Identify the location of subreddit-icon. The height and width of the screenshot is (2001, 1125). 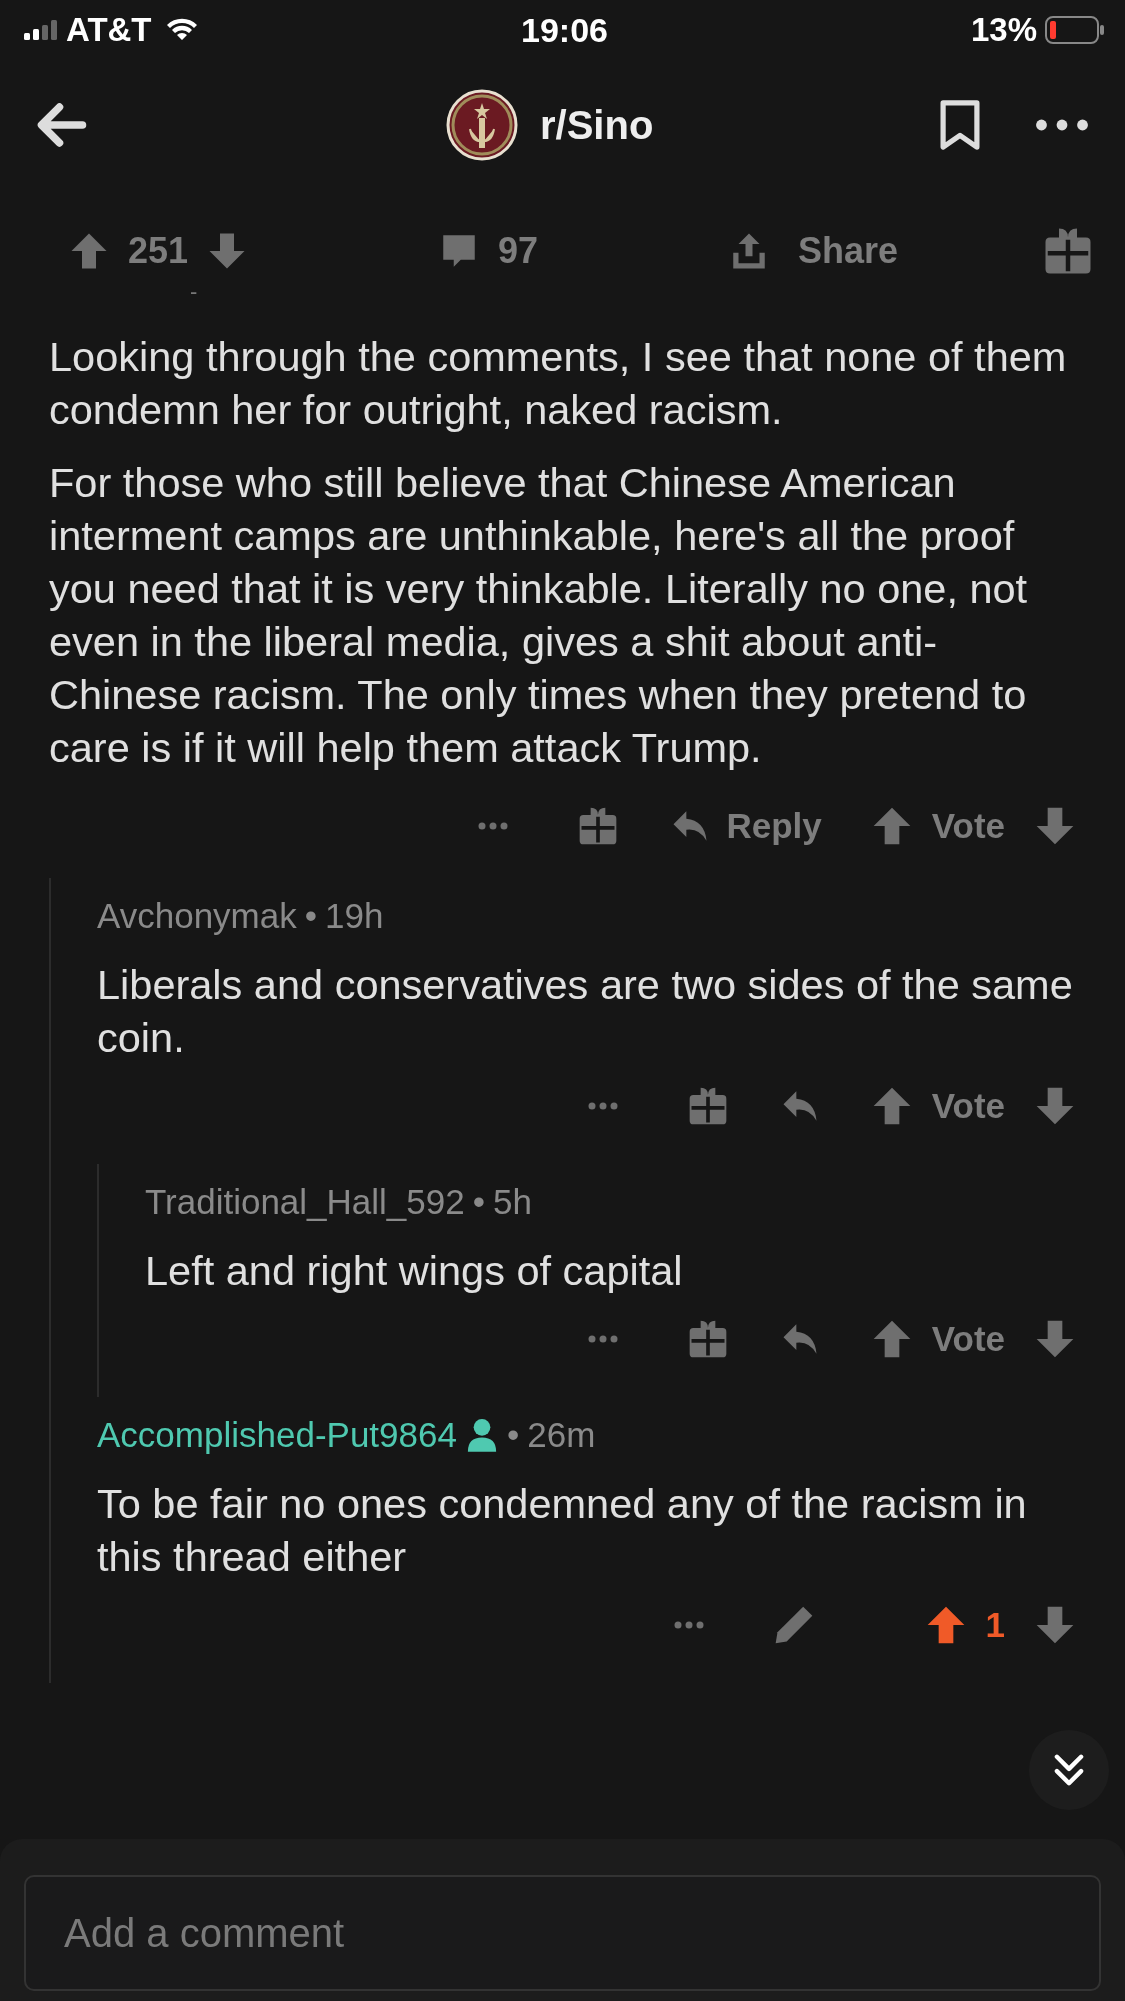
(482, 125).